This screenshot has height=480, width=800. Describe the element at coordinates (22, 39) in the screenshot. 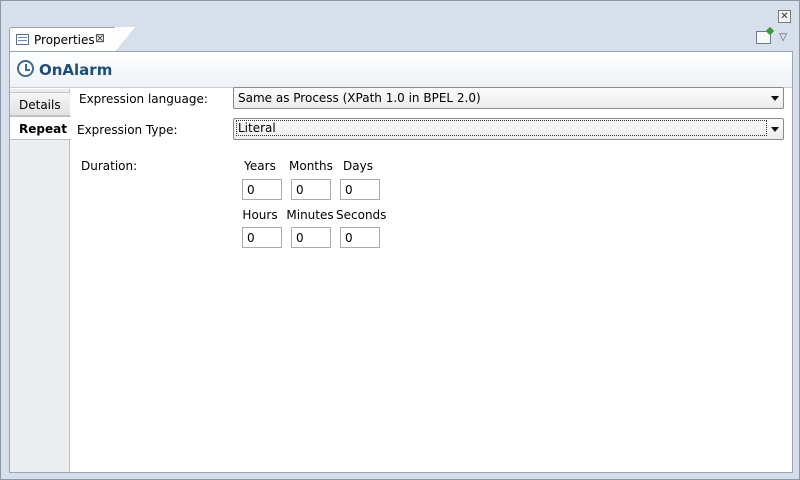

I see `properties-table-icon` at that location.